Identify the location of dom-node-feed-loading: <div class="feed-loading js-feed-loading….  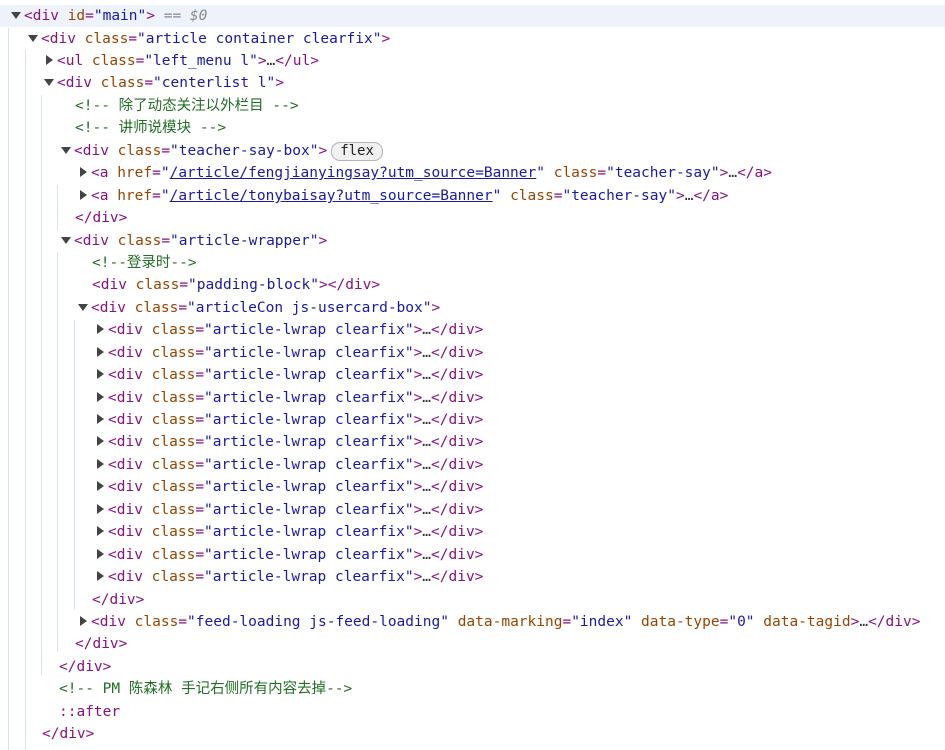
(498, 622).